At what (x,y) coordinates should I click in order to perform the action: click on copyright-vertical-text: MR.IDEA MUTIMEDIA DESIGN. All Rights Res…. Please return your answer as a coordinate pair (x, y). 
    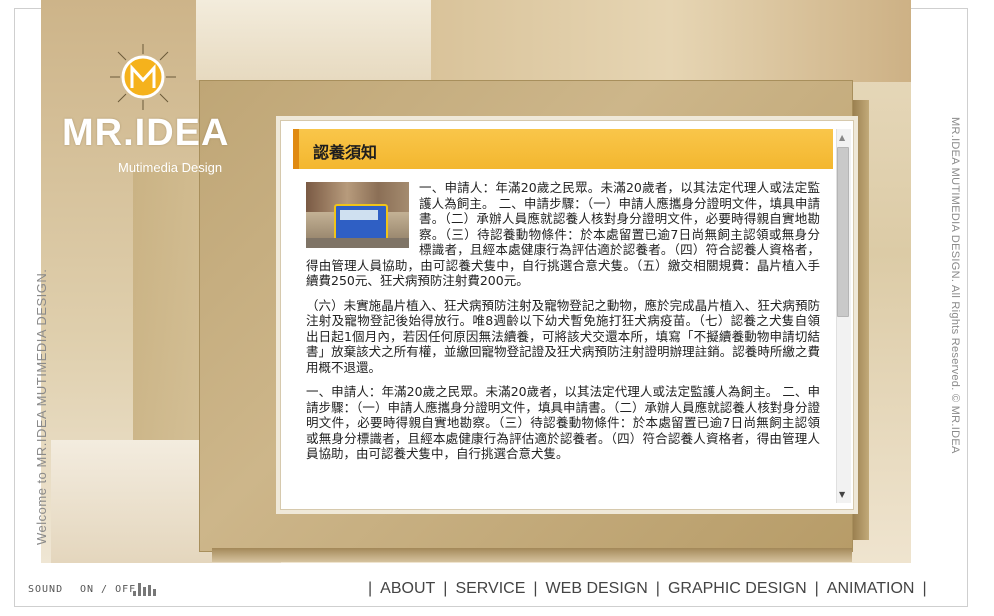
    Looking at the image, I should click on (955, 285).